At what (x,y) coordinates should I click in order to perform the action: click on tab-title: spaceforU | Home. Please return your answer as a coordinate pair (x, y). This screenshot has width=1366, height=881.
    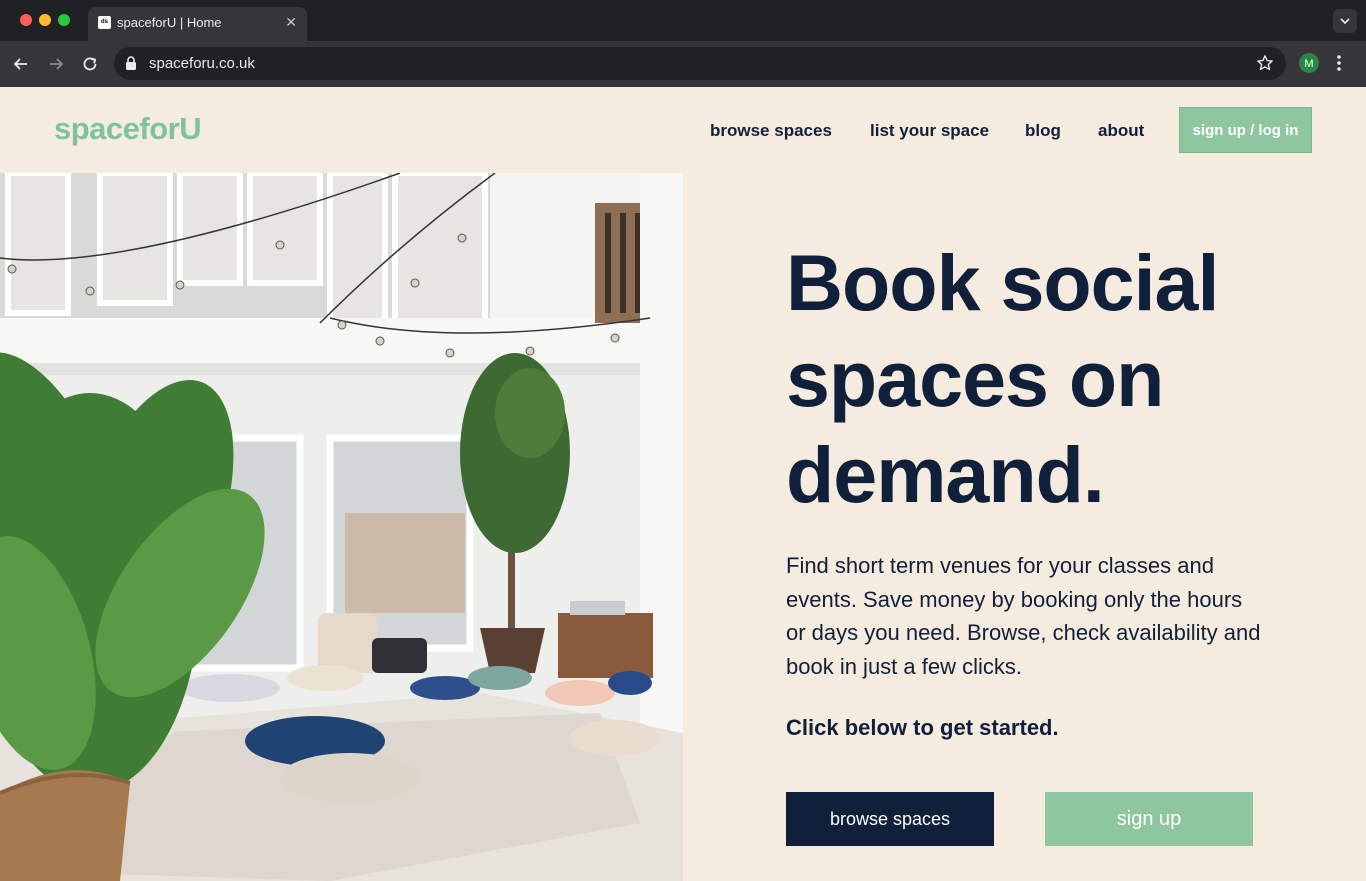
    Looking at the image, I should click on (169, 22).